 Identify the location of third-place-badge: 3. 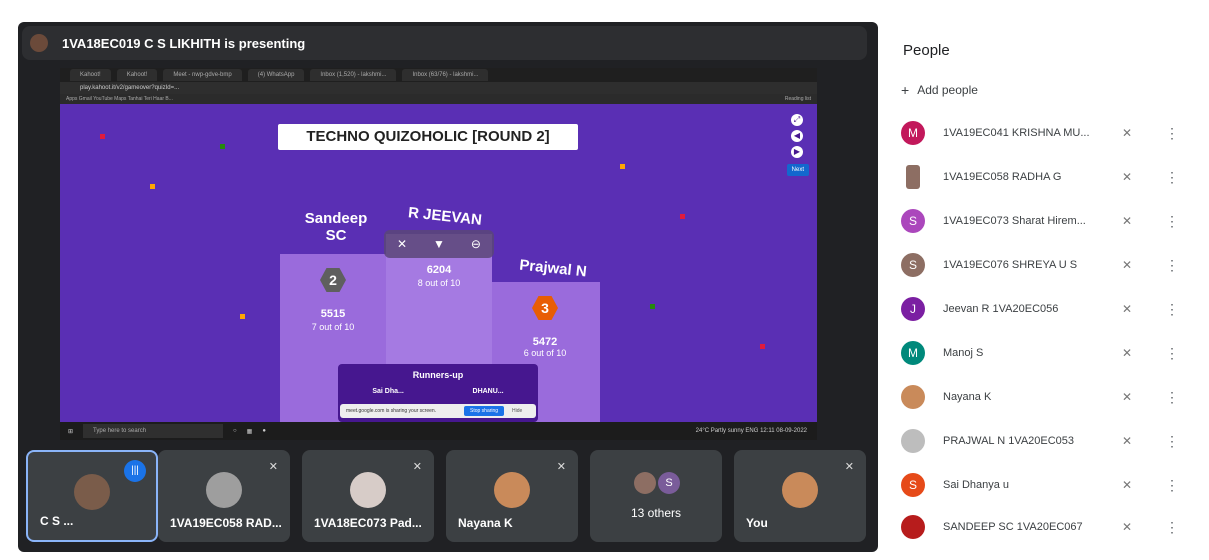
(545, 308).